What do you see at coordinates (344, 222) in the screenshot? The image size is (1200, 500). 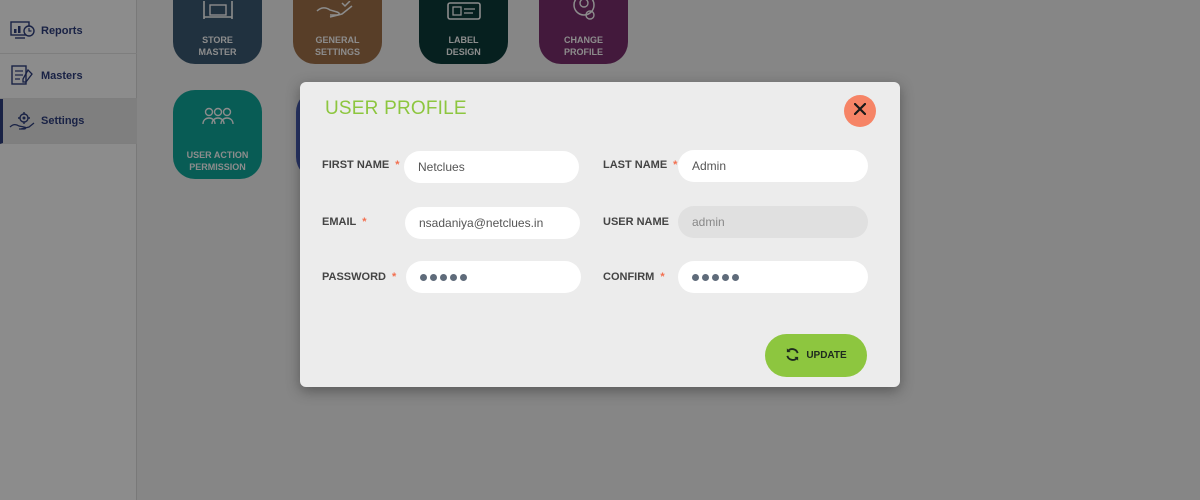 I see `email-label: EMAIL *` at bounding box center [344, 222].